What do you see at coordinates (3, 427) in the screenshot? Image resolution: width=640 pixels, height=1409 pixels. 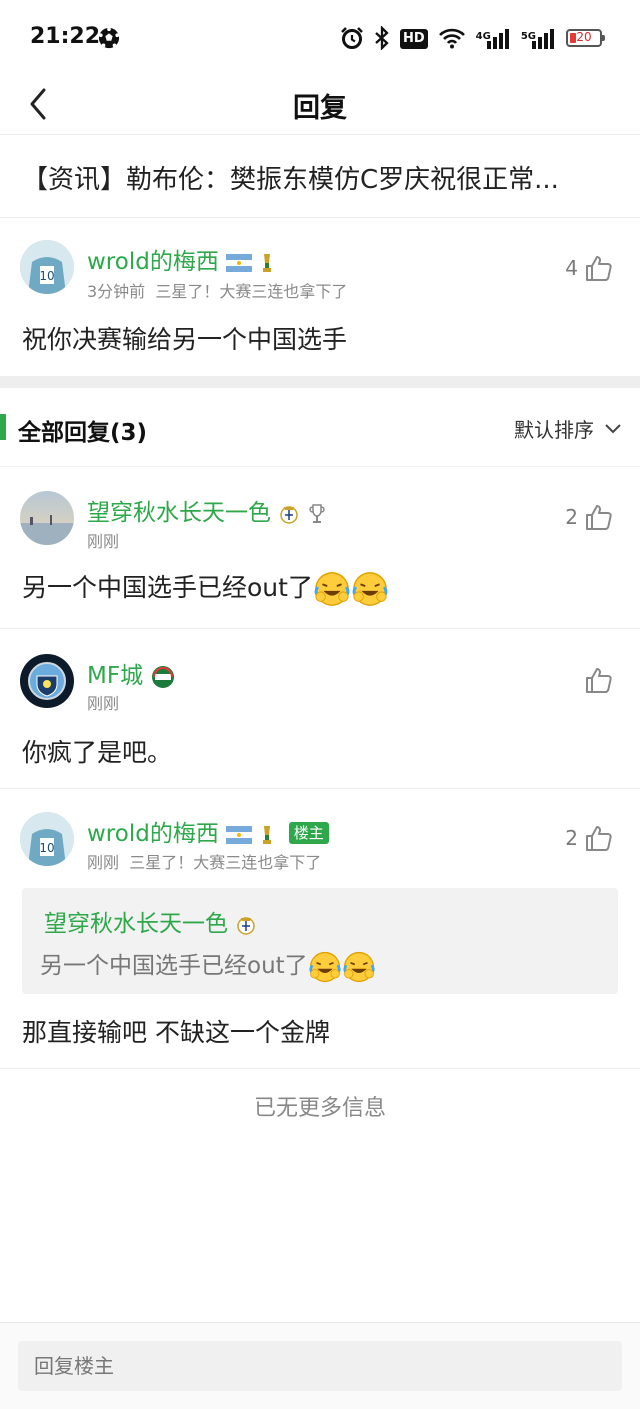 I see `section-accent-bar` at bounding box center [3, 427].